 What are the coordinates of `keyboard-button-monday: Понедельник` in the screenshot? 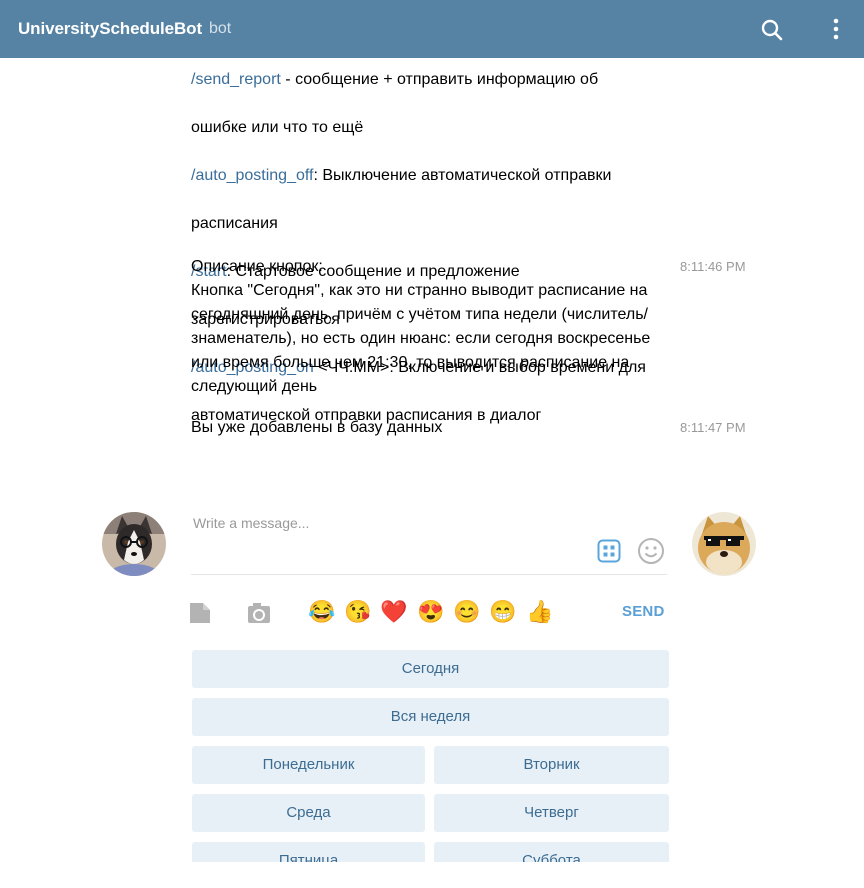 It's located at (308, 765).